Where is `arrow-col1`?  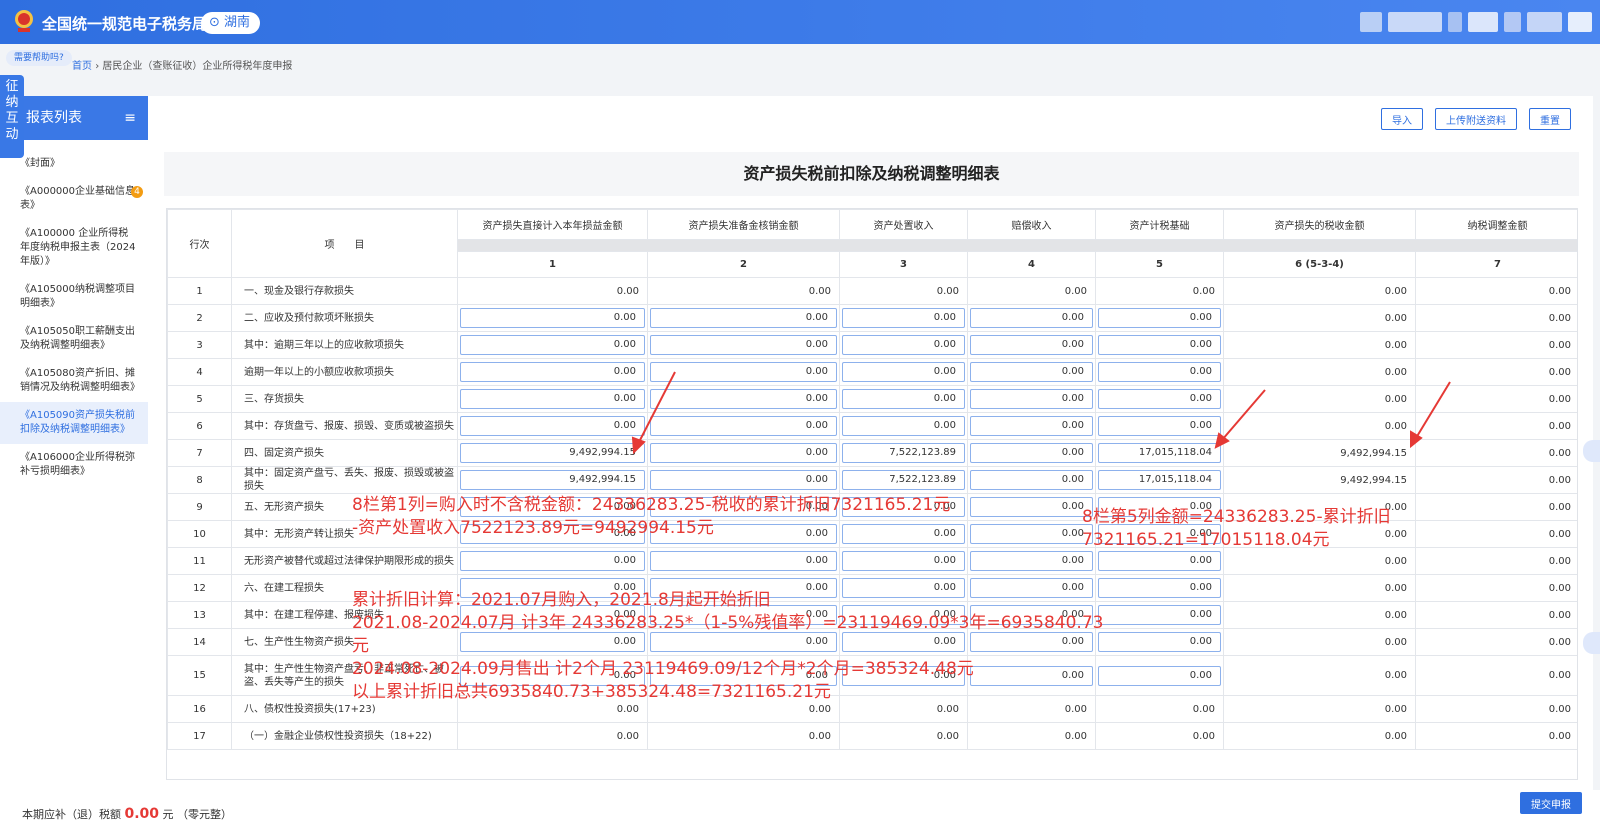
arrow-col1 is located at coordinates (656, 408).